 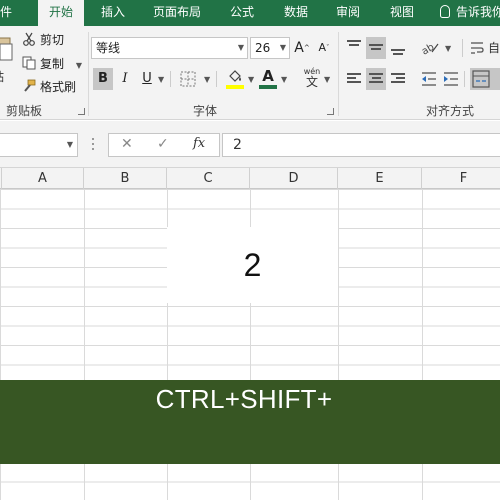 I want to click on ribbon-tab-bar: 件 开始 插入 页面布局 公式 数据 审阅 视图 告诉我你, so click(x=250, y=13).